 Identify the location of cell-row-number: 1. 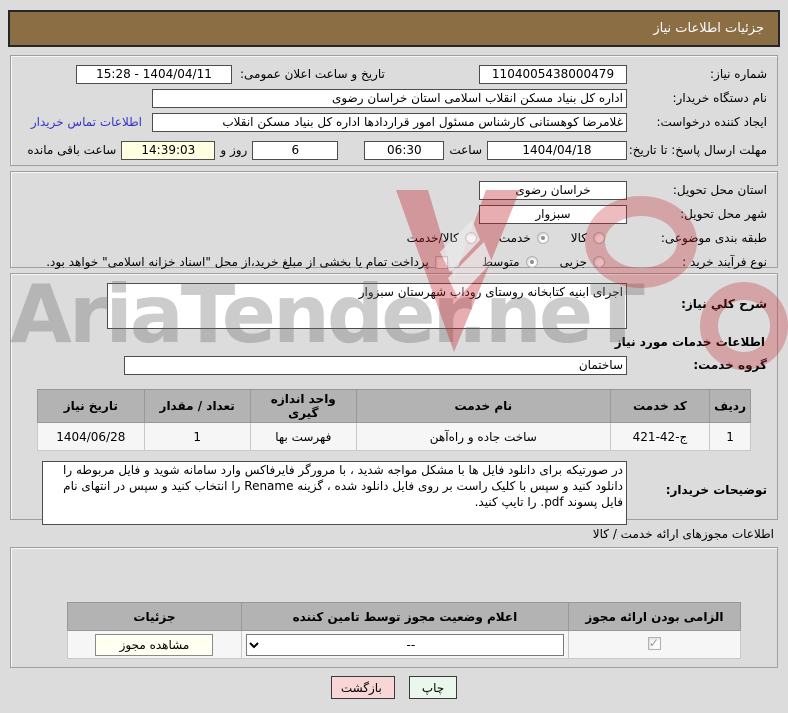
(730, 436).